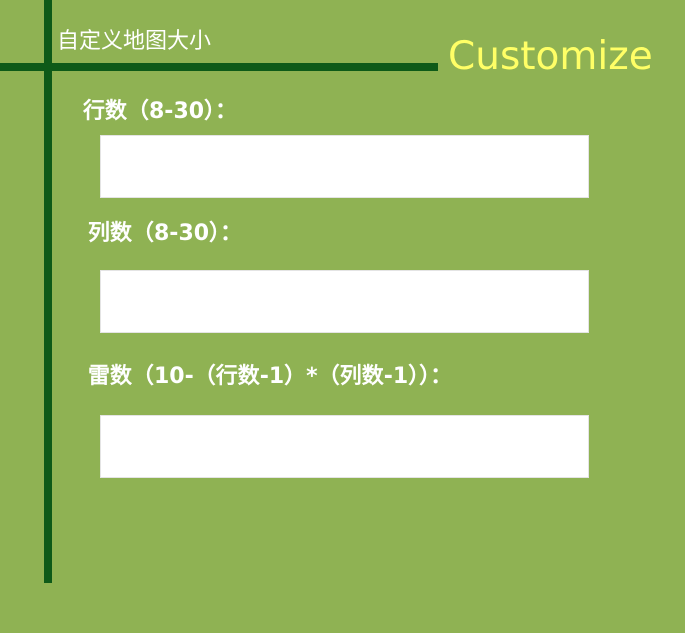  I want to click on rows-label: 行数（8-30）：, so click(160, 111).